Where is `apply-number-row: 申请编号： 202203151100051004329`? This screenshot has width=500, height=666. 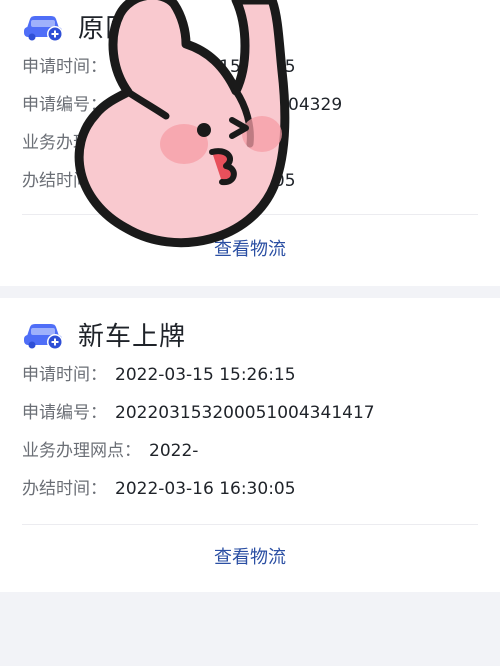 apply-number-row: 申请编号： 202203151100051004329 is located at coordinates (182, 102).